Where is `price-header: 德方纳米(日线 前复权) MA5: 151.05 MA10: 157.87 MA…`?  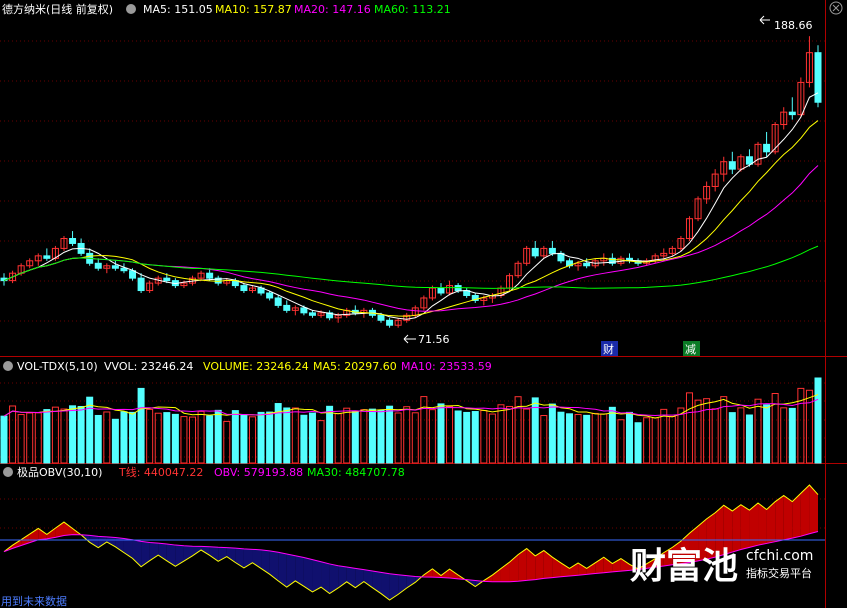 price-header: 德方纳米(日线 前复权) MA5: 151.05 MA10: 157.87 MA… is located at coordinates (226, 9).